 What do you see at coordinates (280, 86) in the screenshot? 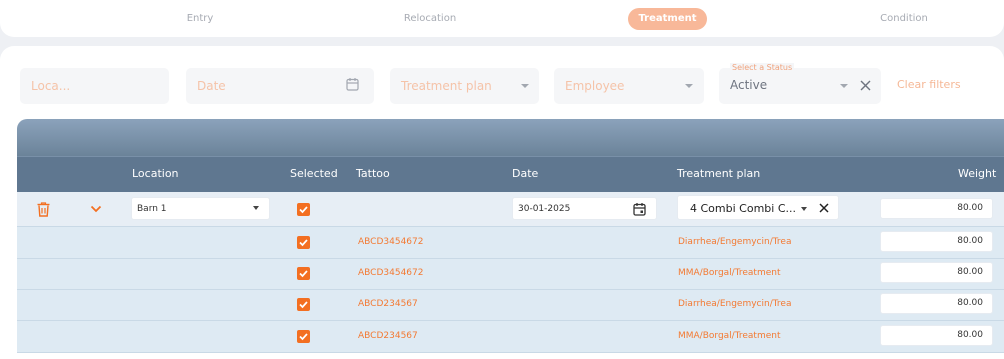
I see `date-filter: Date` at bounding box center [280, 86].